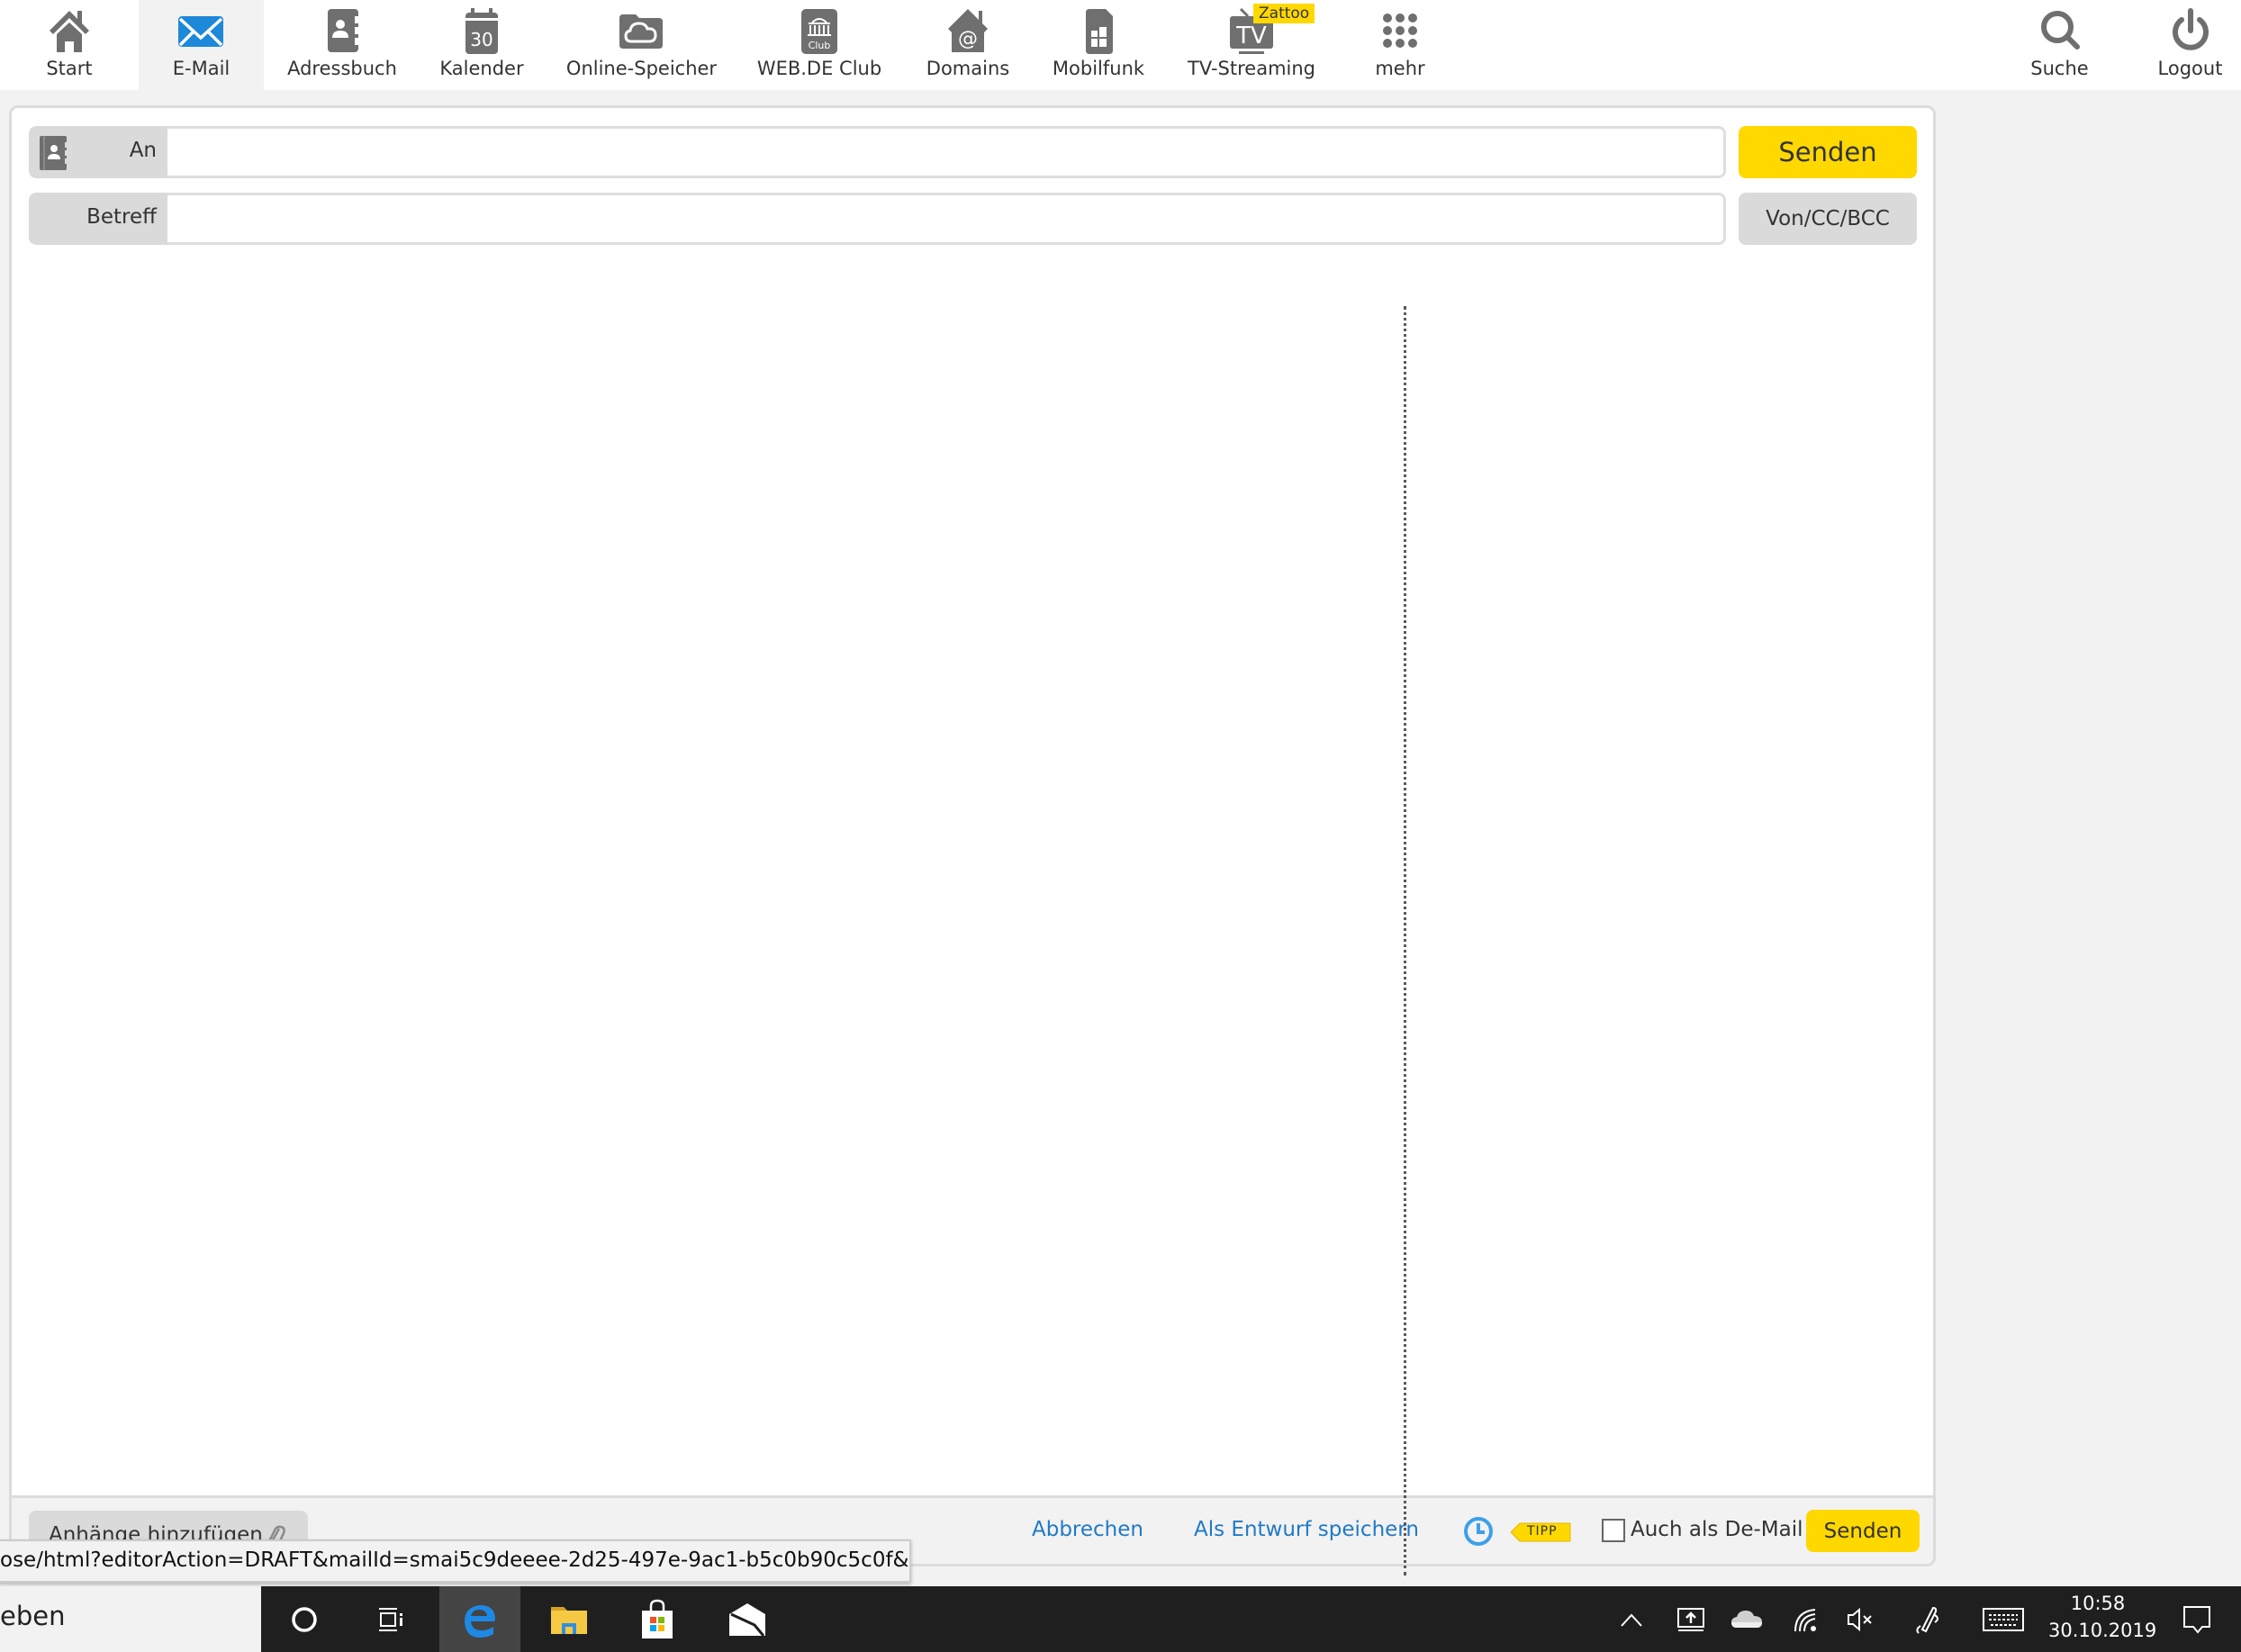 This screenshot has height=1652, width=2241. Describe the element at coordinates (1805, 1619) in the screenshot. I see `wifi-signal-icon` at that location.